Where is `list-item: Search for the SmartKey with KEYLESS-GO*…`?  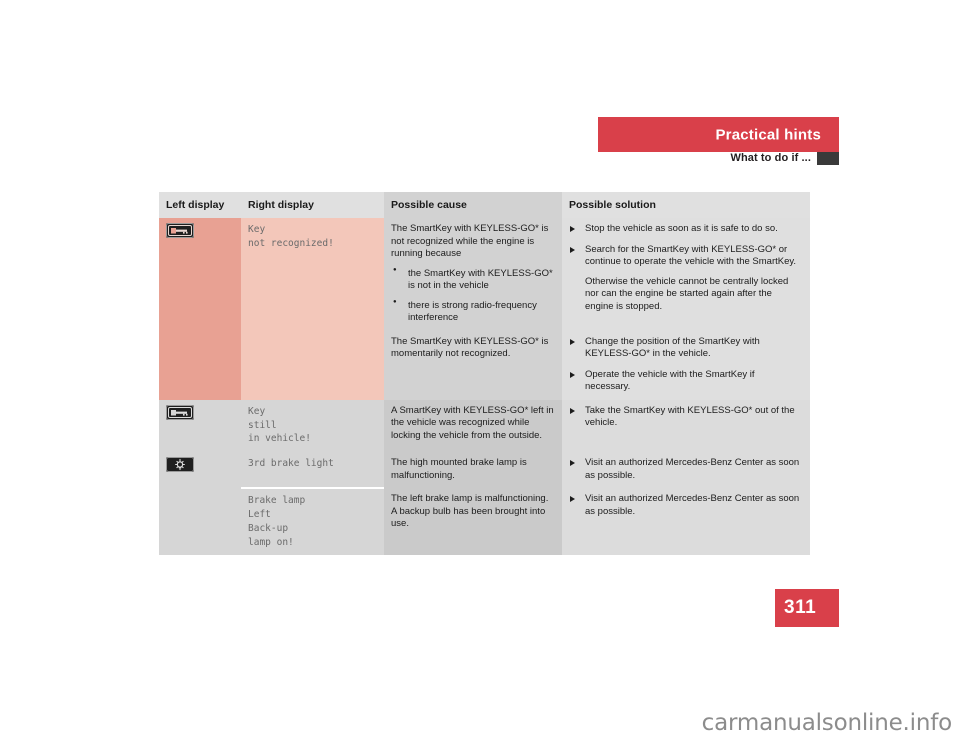
list-item: Search for the SmartKey with KEYLESS-GO*… is located at coordinates (685, 256).